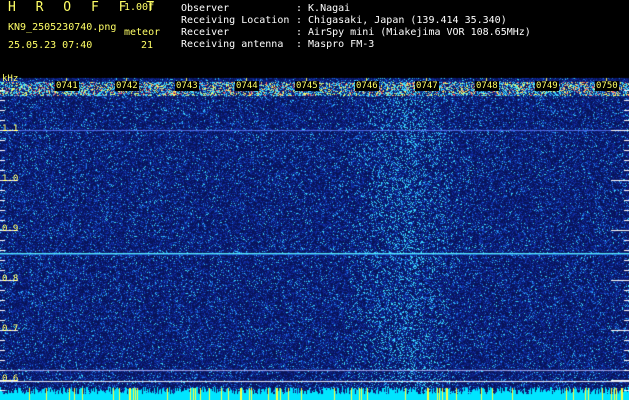 This screenshot has height=400, width=629. I want to click on y-tick-label: 1.1, so click(10, 129).